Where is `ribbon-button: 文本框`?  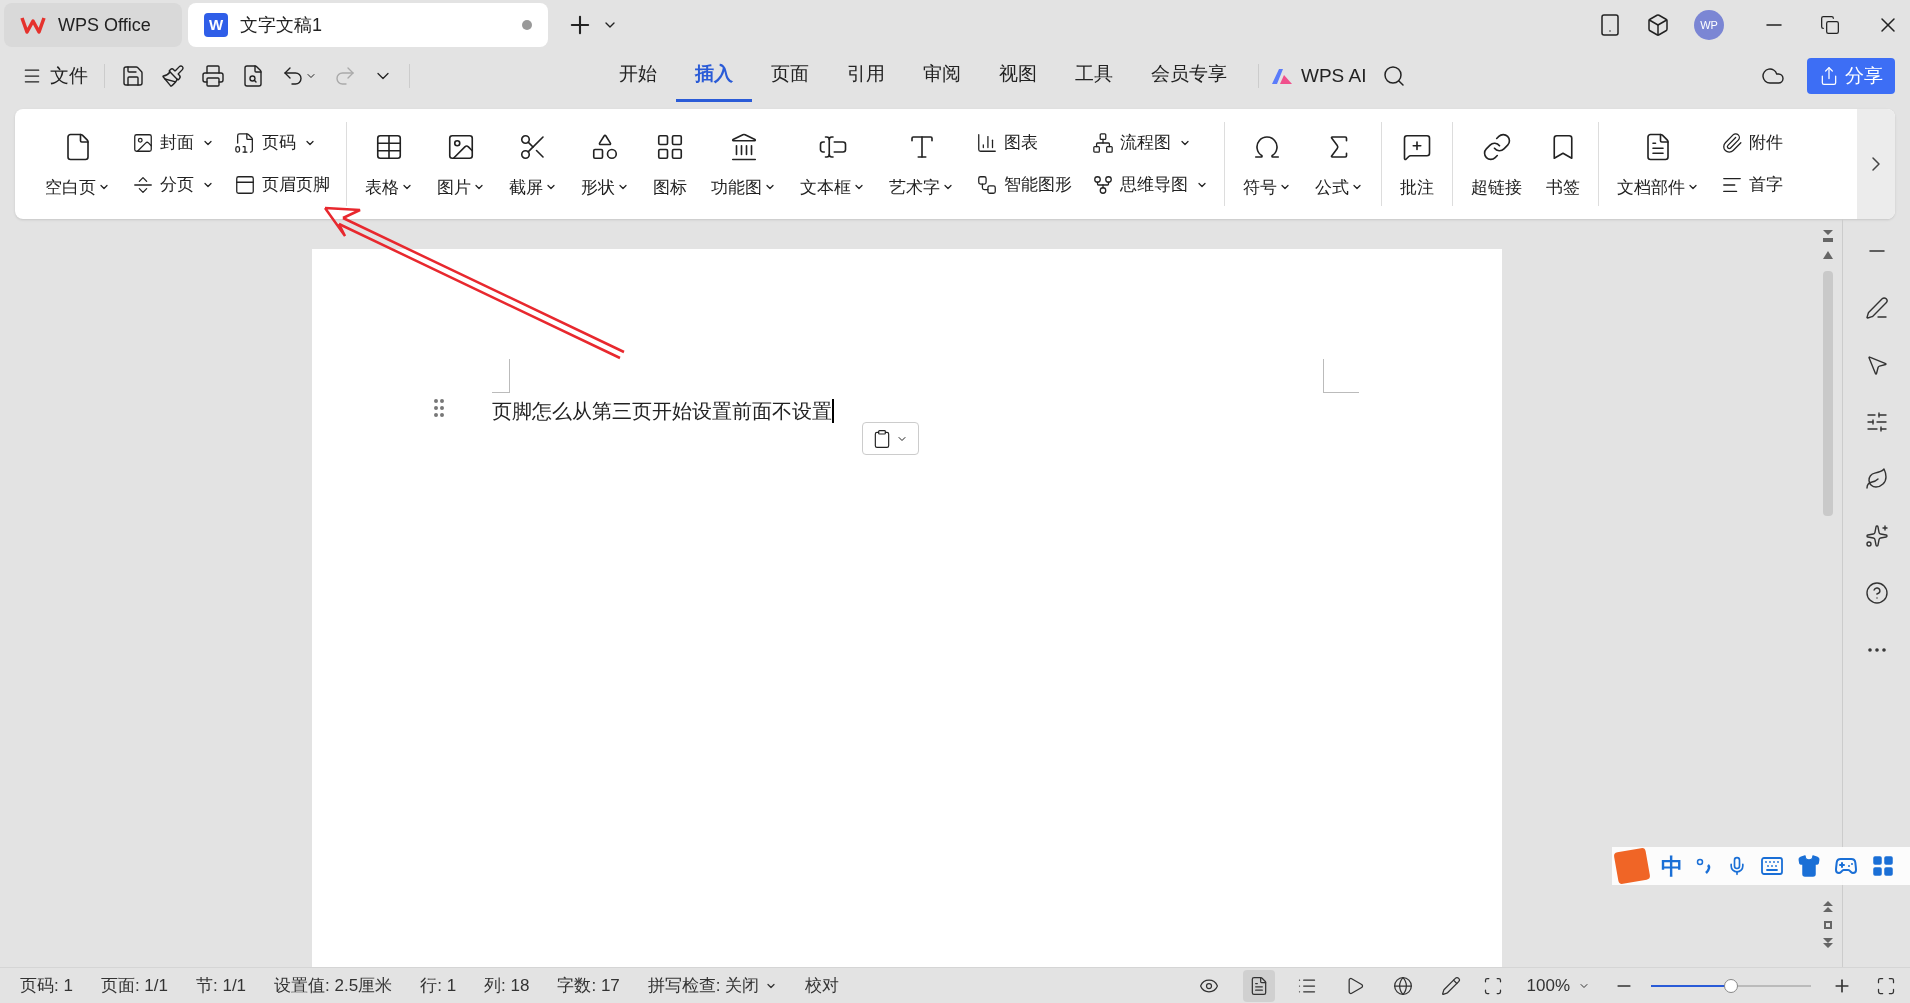 ribbon-button: 文本框 is located at coordinates (832, 164).